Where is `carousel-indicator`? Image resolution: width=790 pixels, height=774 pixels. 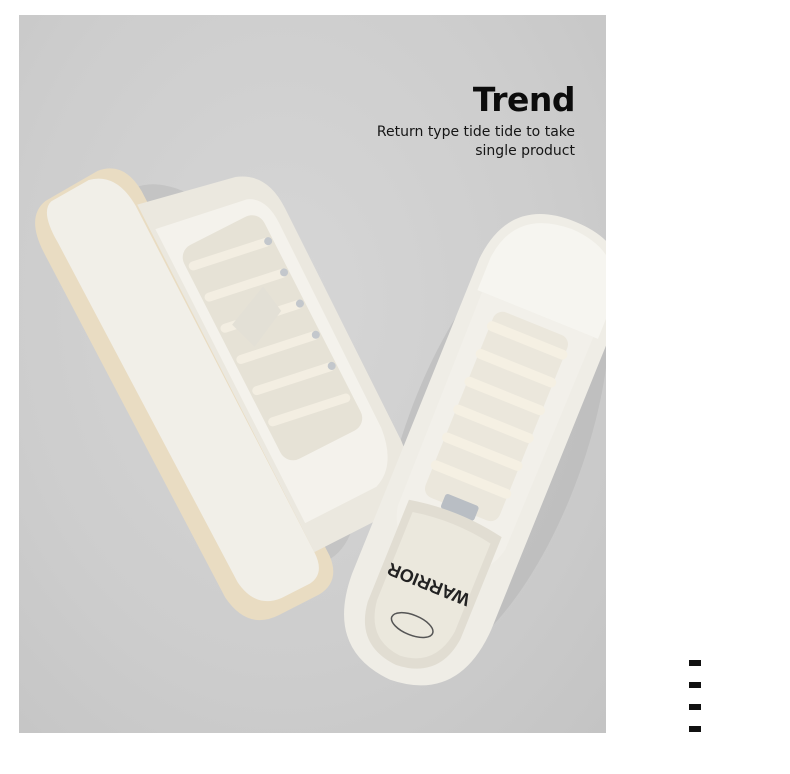
carousel-indicator is located at coordinates (696, 704).